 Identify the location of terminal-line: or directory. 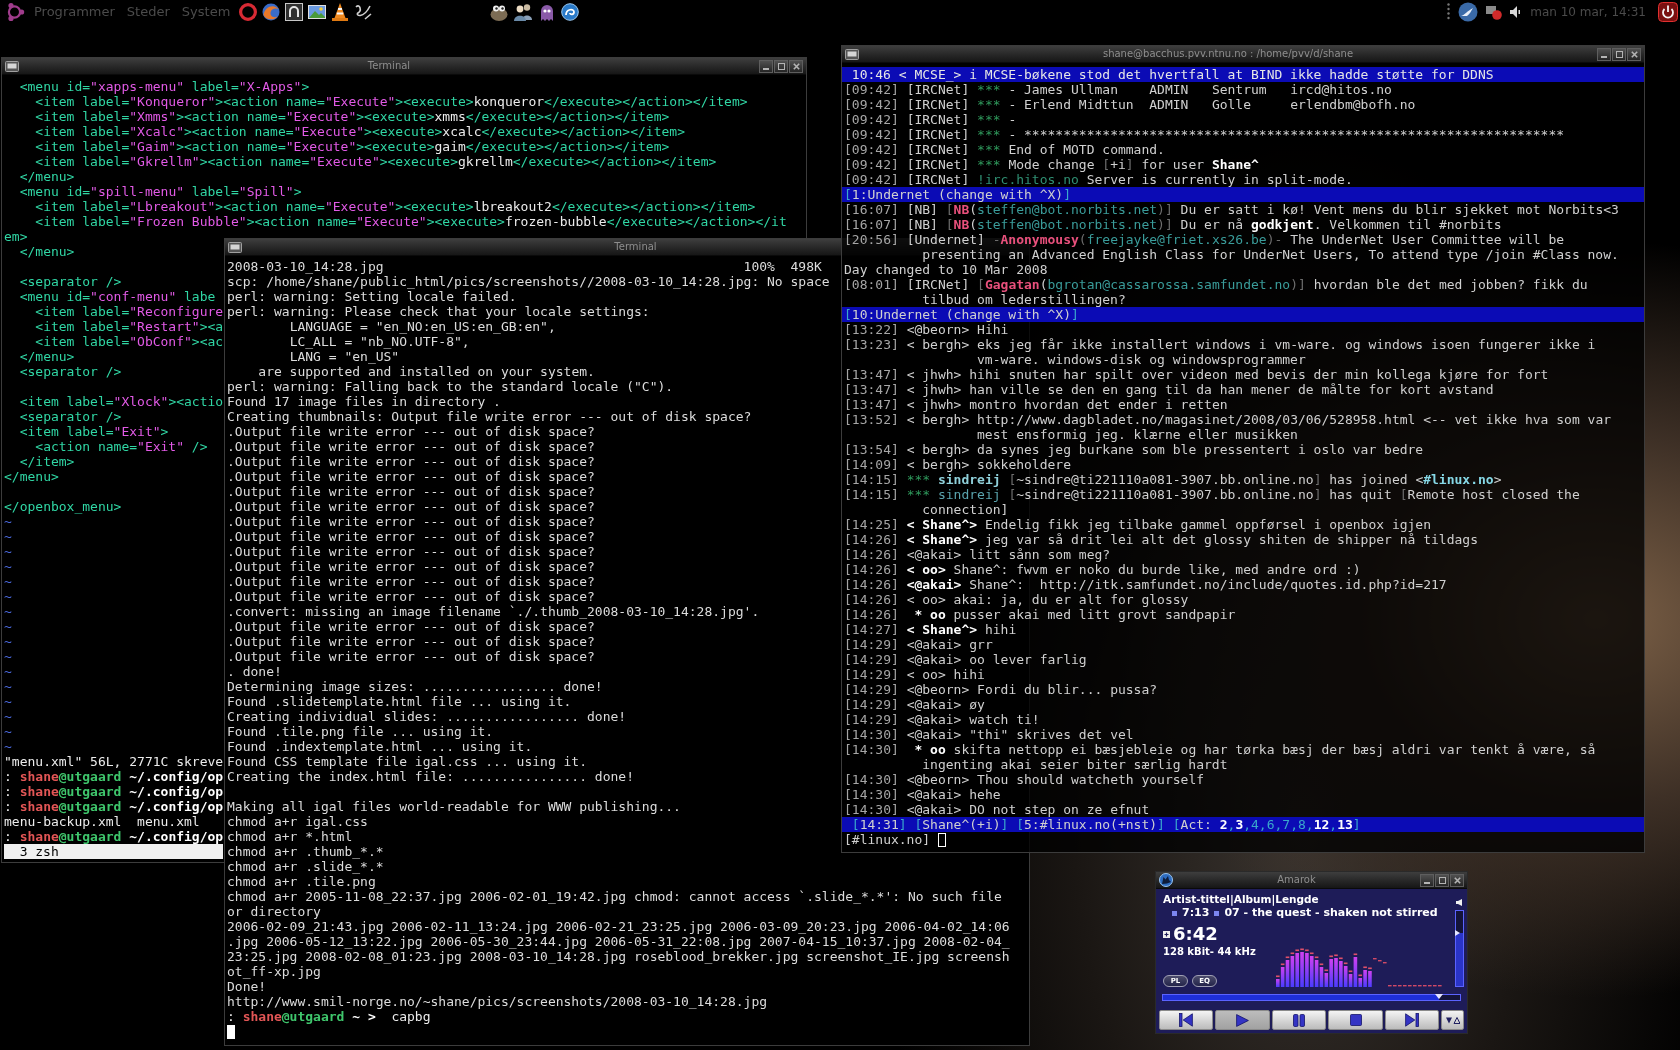
(274, 911).